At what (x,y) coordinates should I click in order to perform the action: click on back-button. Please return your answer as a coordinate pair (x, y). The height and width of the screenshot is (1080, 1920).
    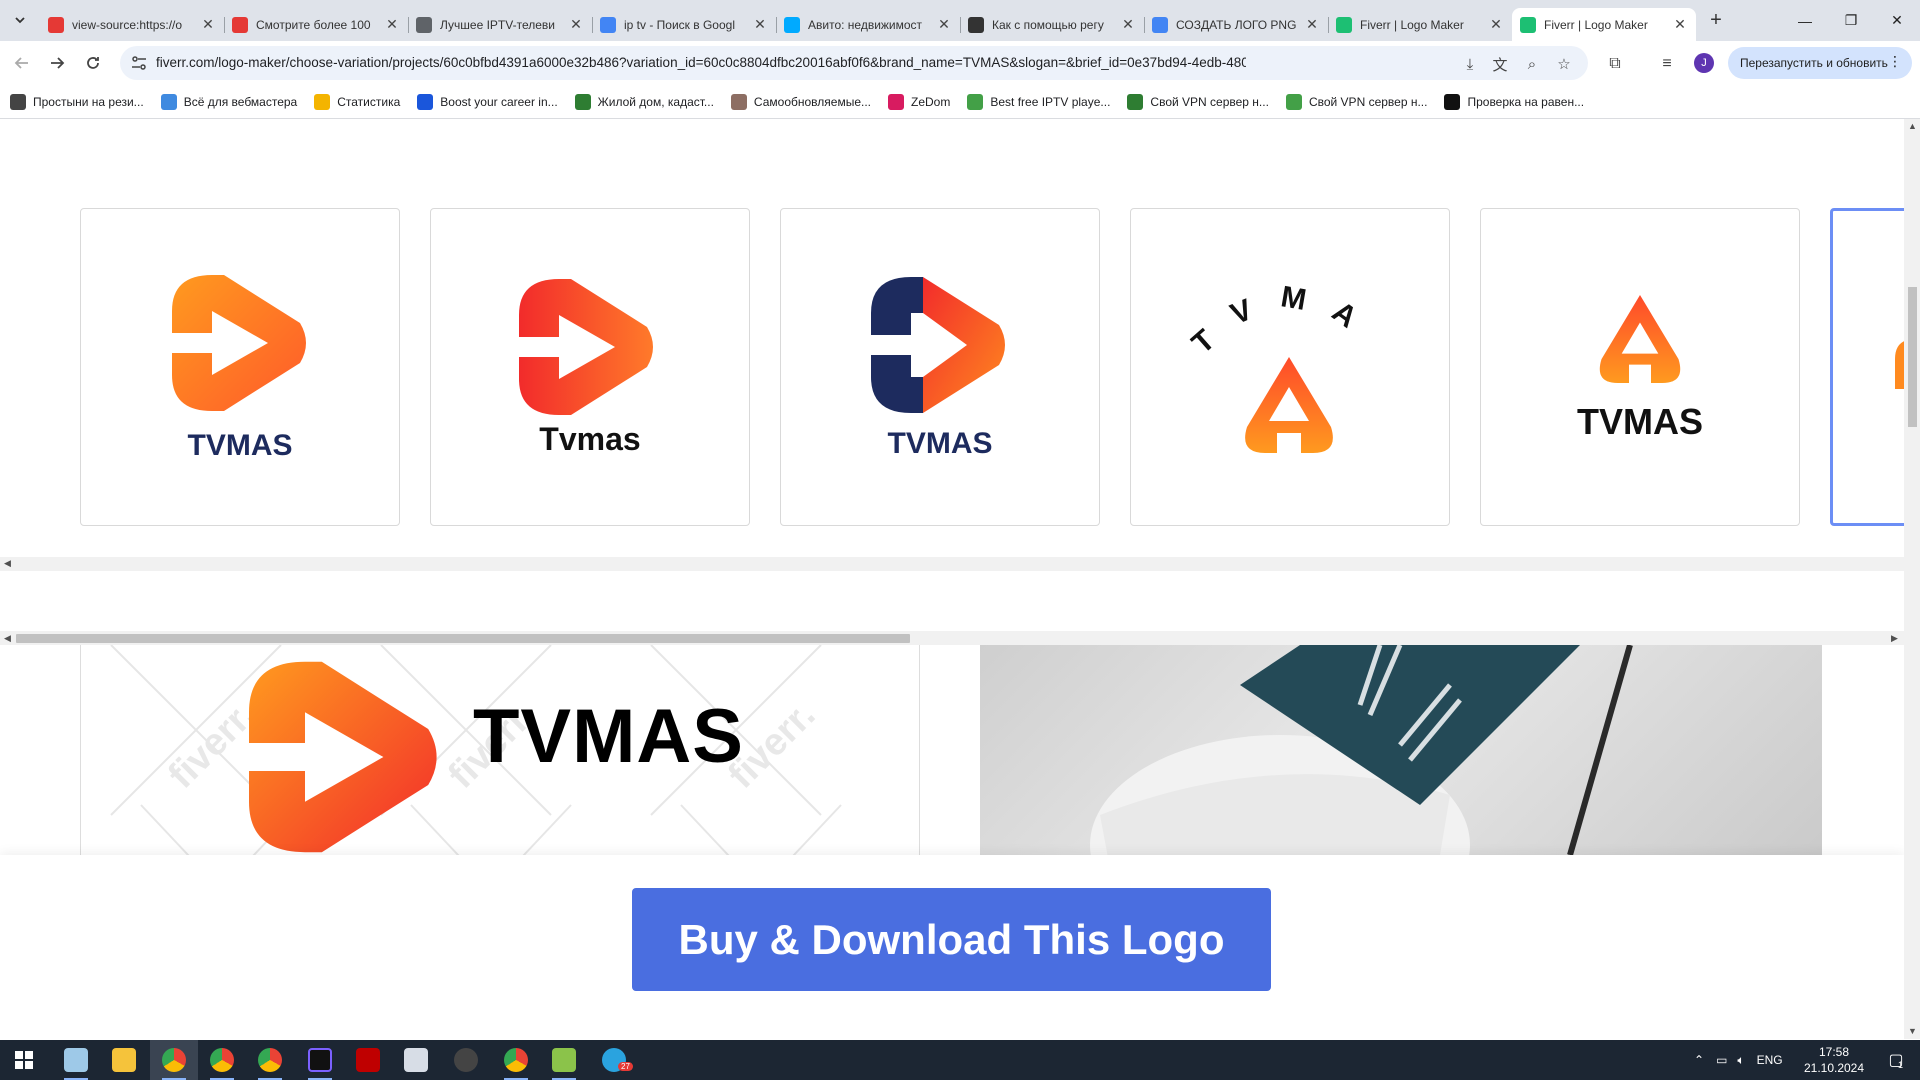
    Looking at the image, I should click on (22, 63).